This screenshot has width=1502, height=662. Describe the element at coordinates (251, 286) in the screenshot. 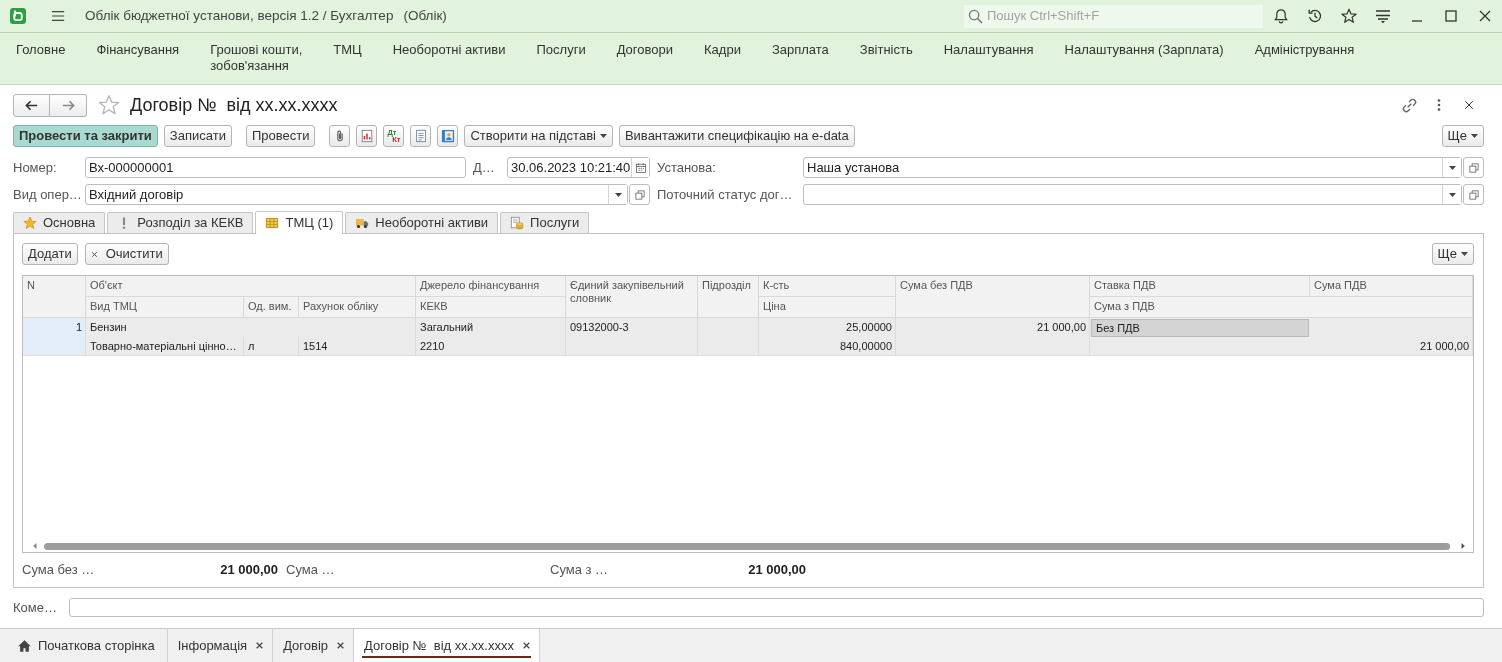

I see `column-header: Об'єкт` at that location.